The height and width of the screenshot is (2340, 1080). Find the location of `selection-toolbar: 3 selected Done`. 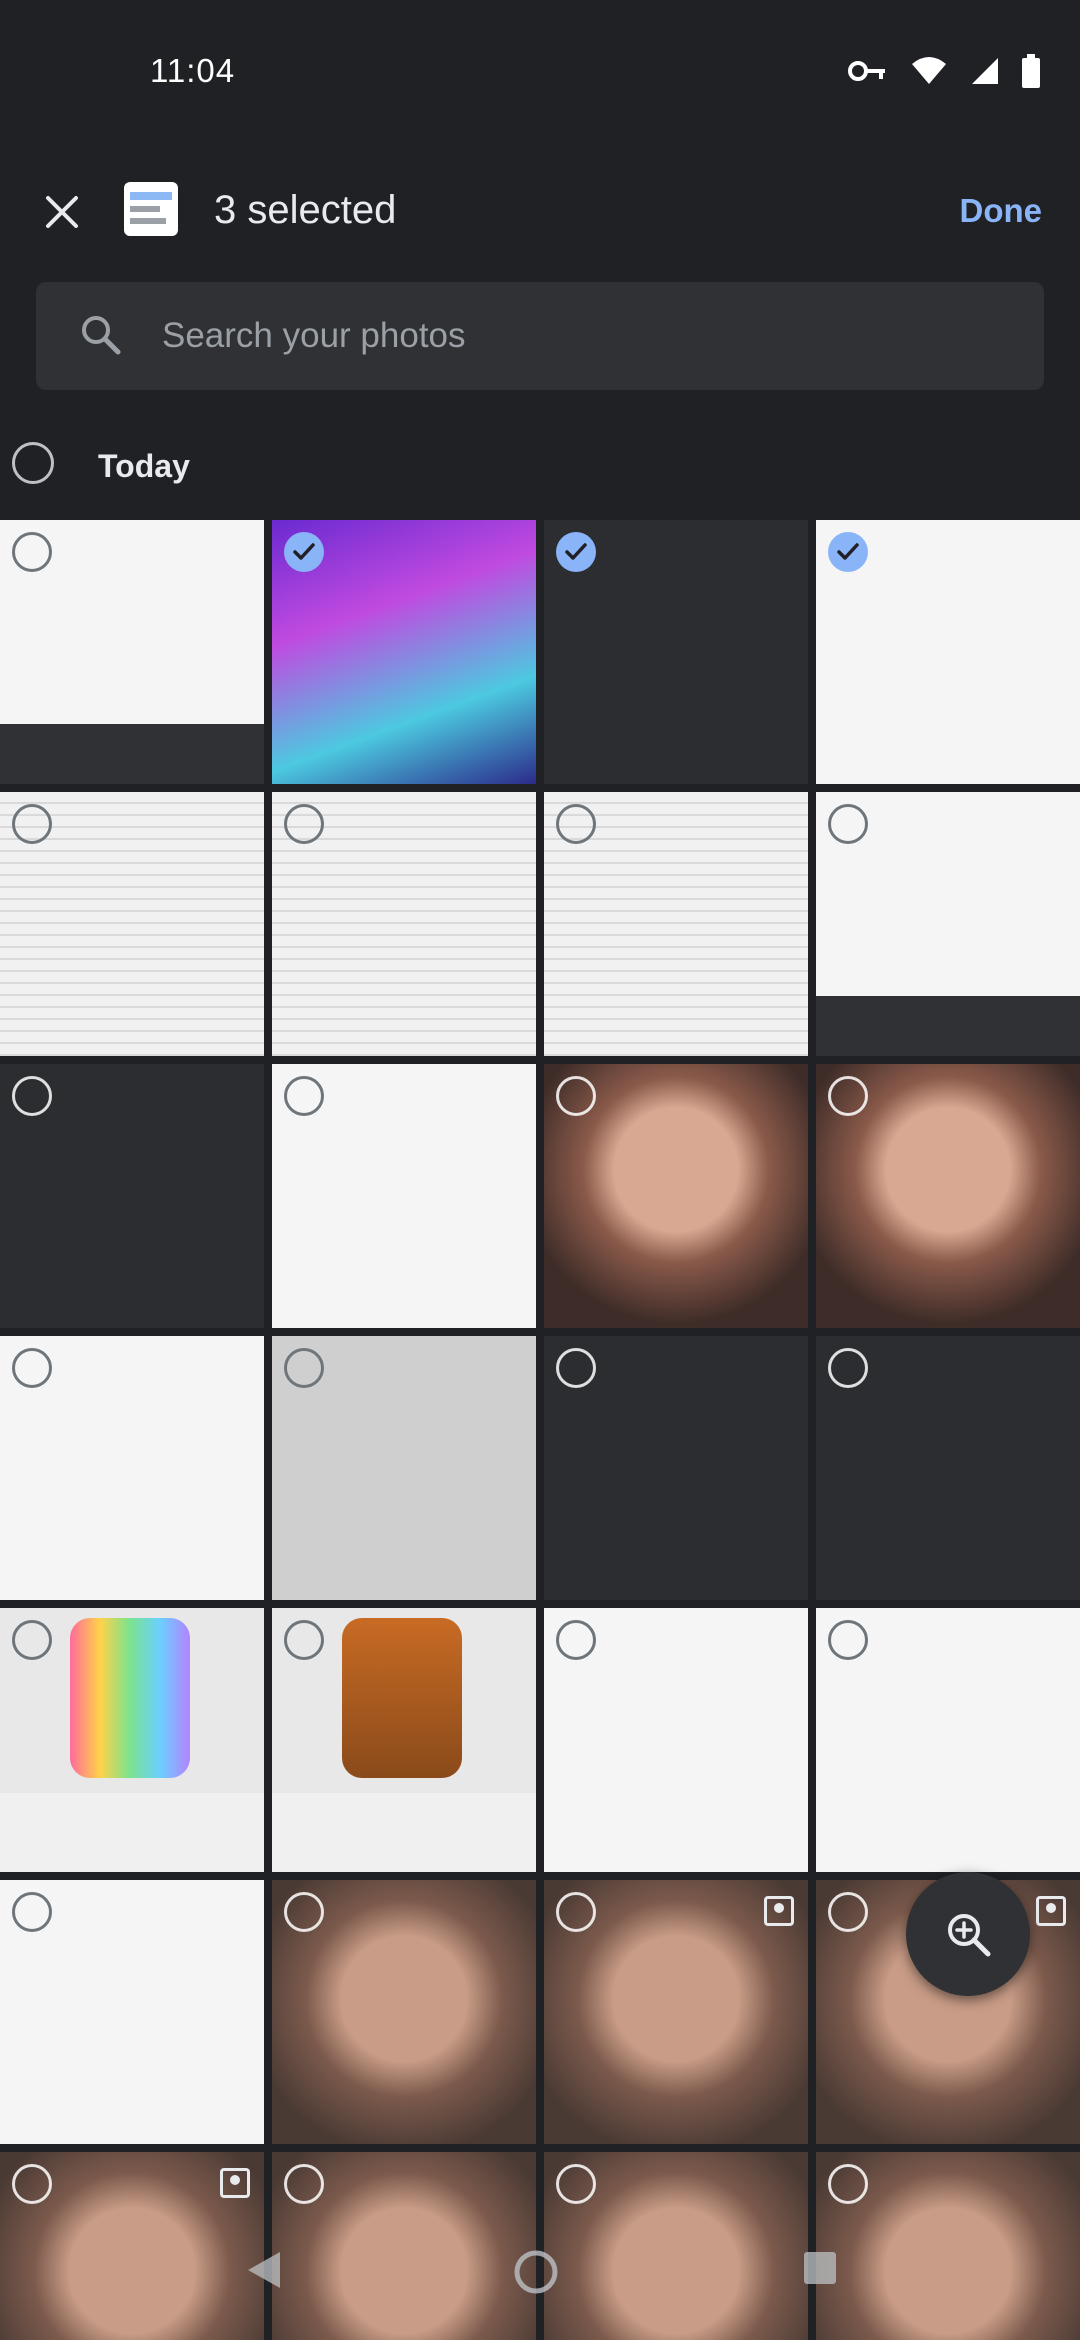

selection-toolbar: 3 selected Done is located at coordinates (540, 212).